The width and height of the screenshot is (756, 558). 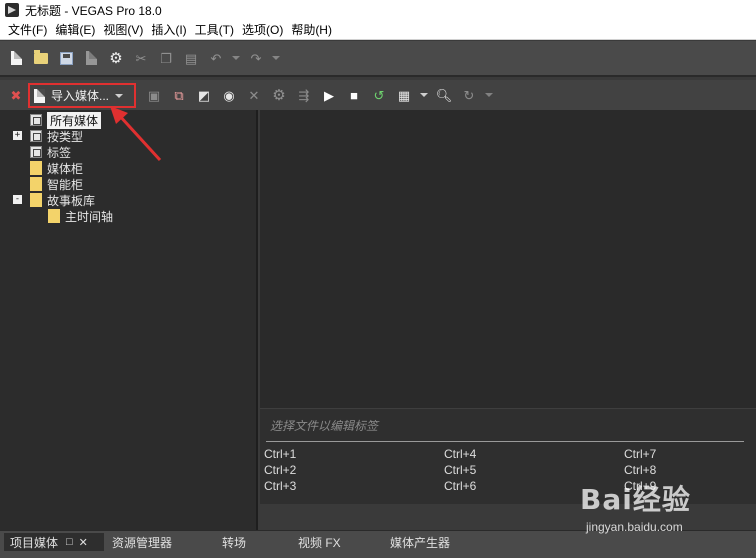 What do you see at coordinates (123, 30) in the screenshot?
I see `menu-view: 视图(V)` at bounding box center [123, 30].